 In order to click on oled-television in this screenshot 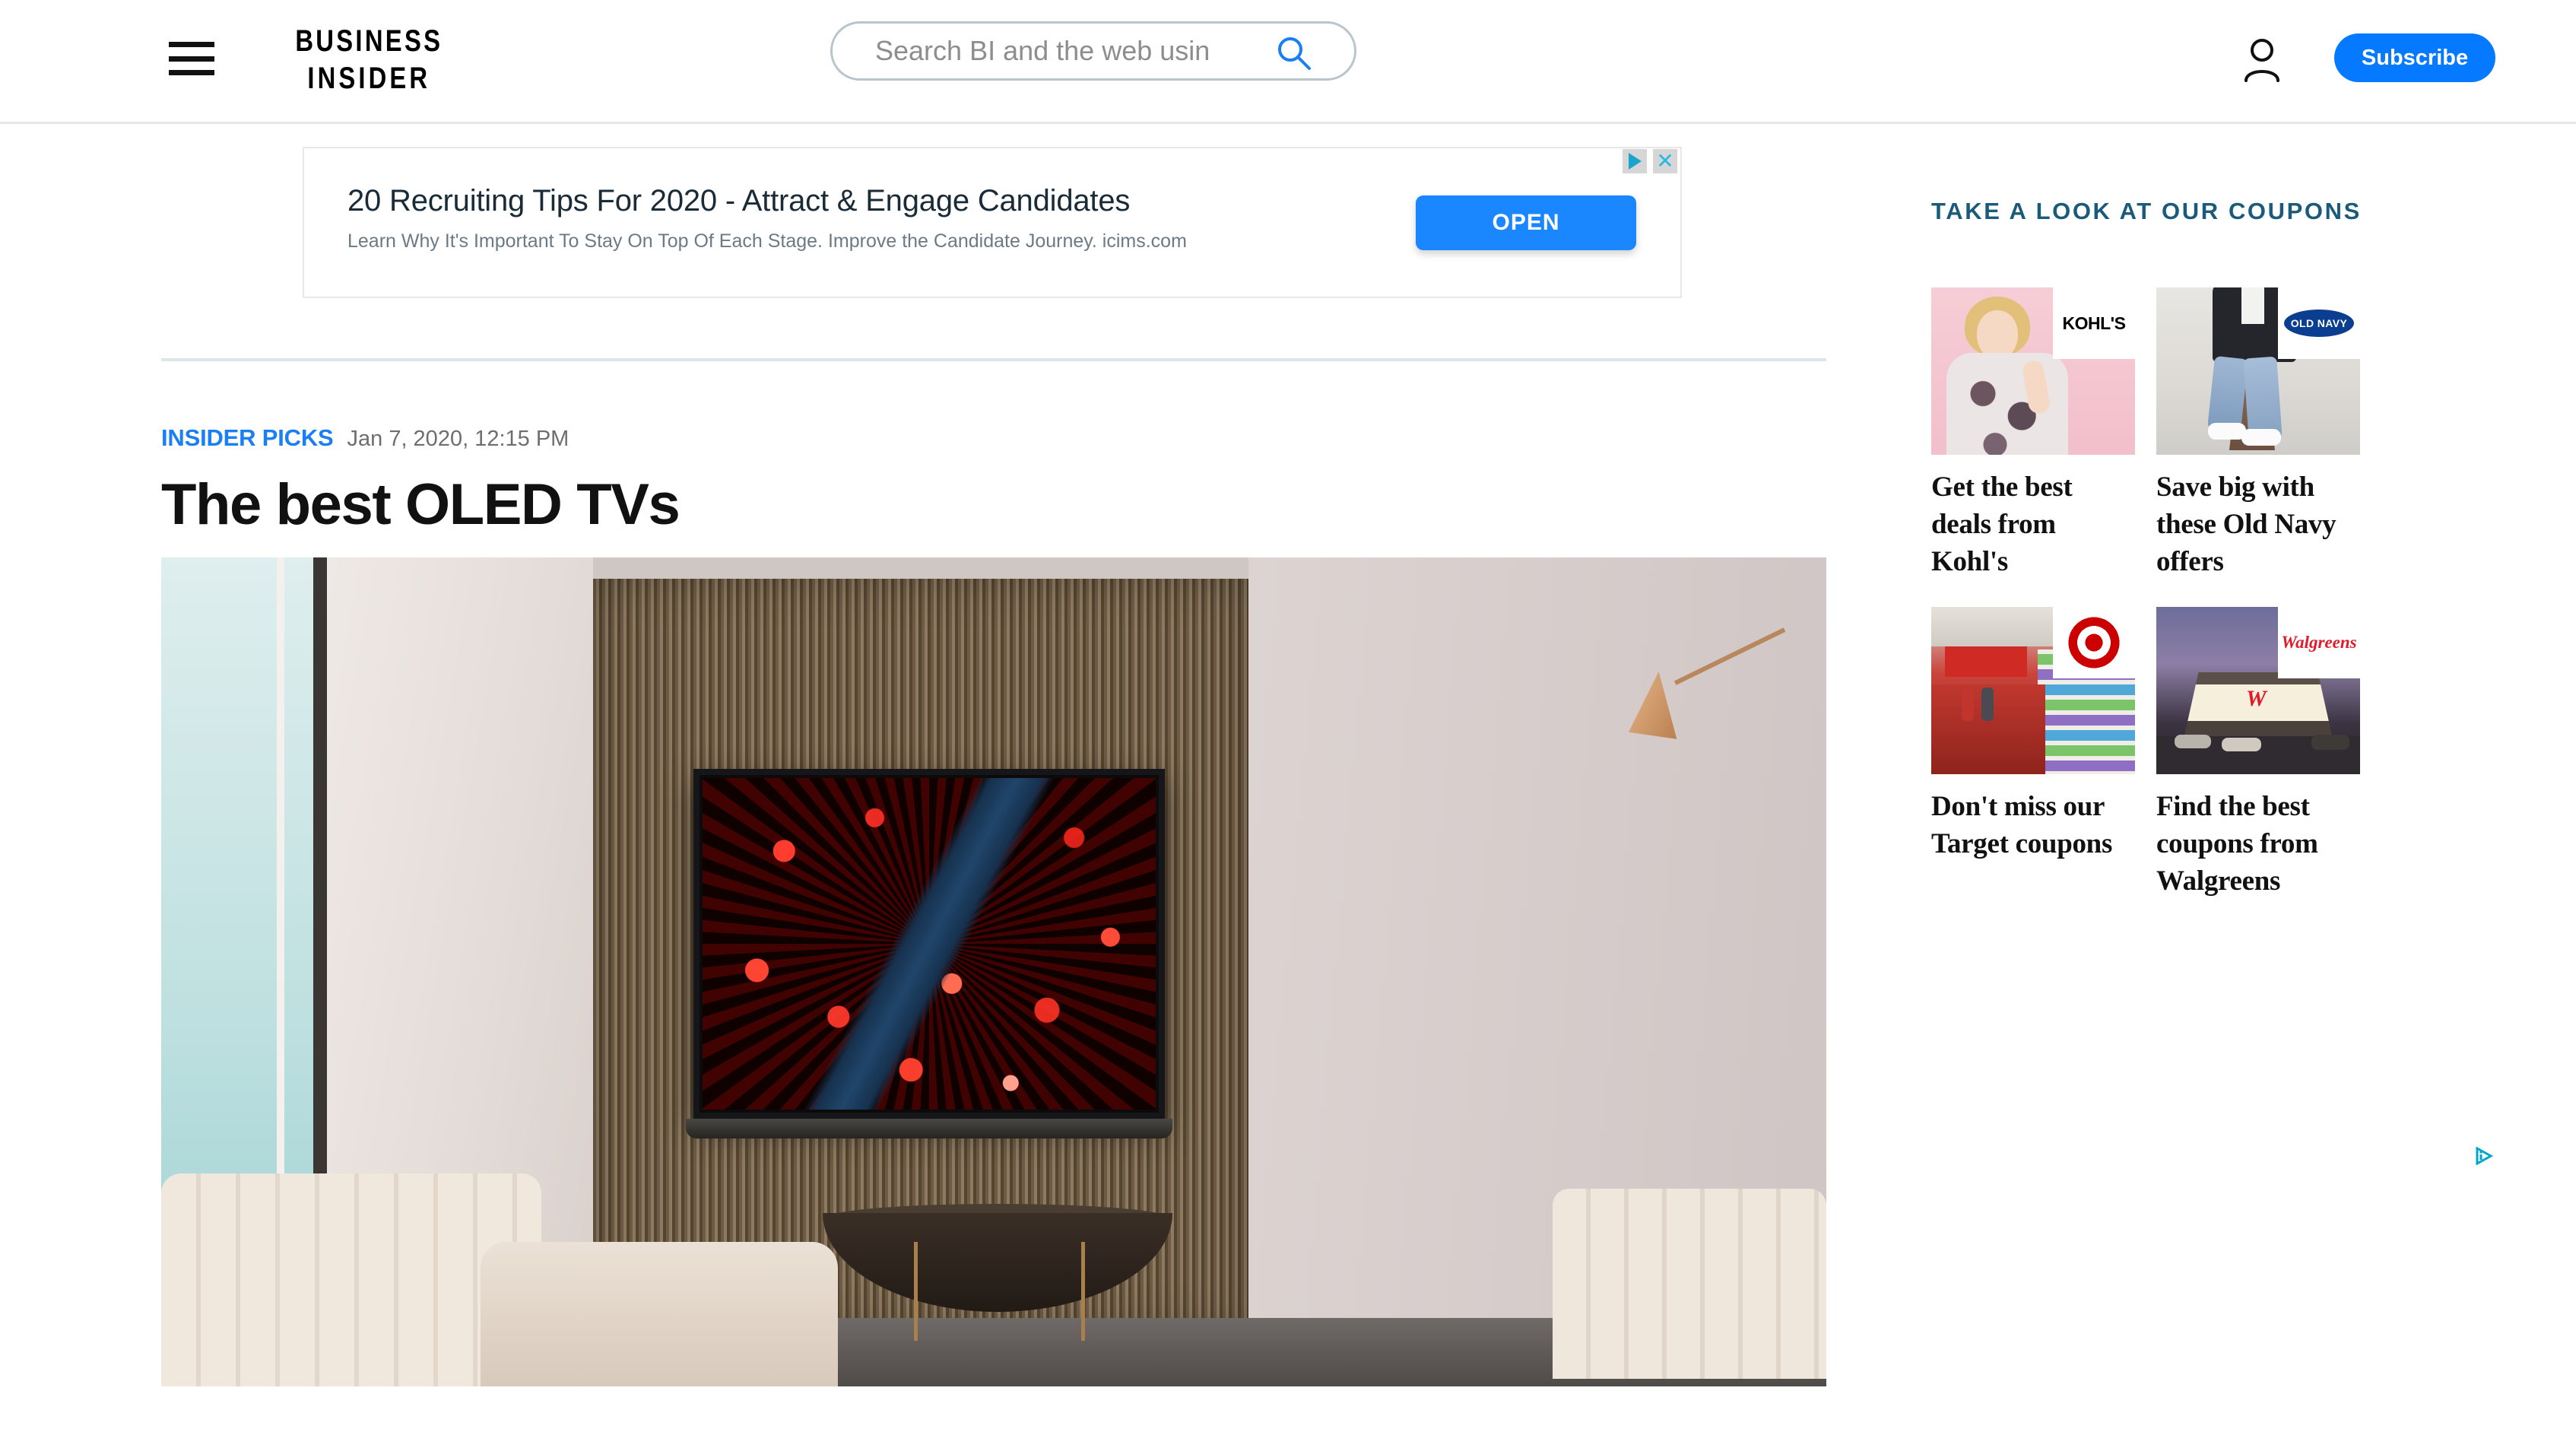, I will do `click(929, 944)`.